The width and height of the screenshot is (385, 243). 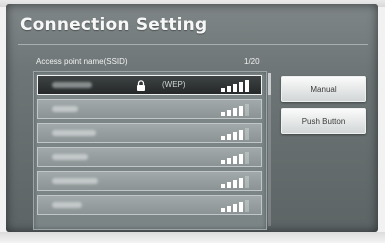 I want to click on title-divider, so click(x=193, y=44).